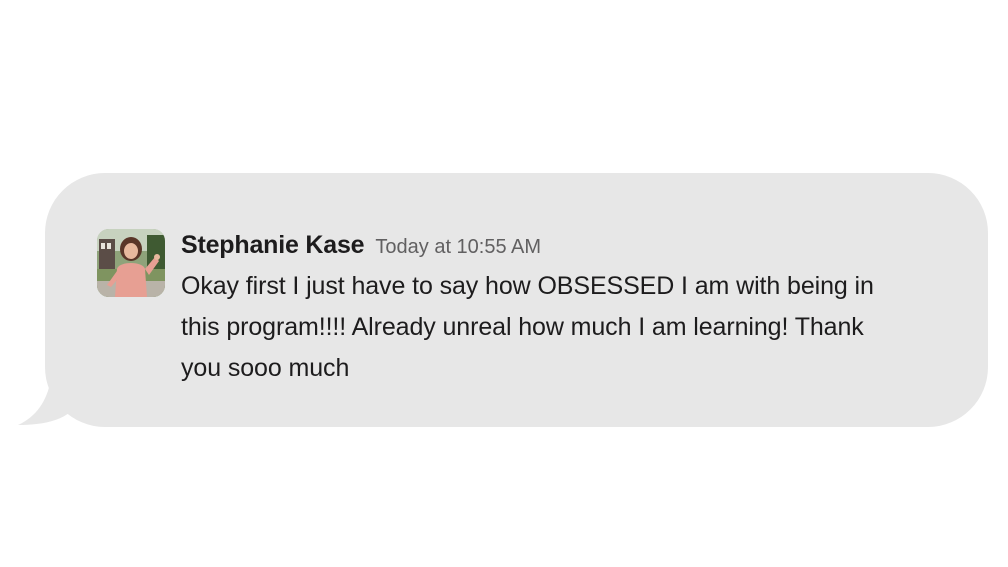 The width and height of the screenshot is (1008, 567). Describe the element at coordinates (458, 247) in the screenshot. I see `message-timestamp: Today at 10:55 AM` at that location.